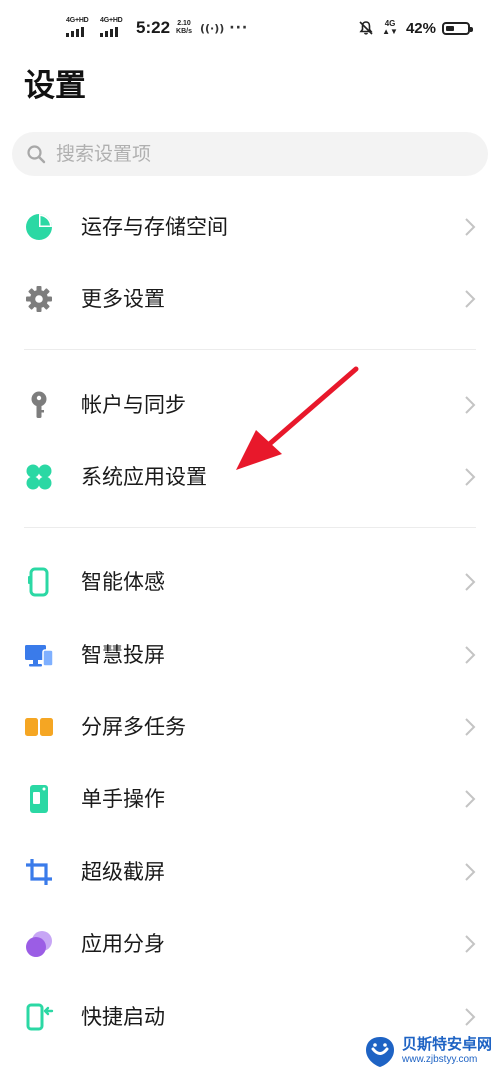 This screenshot has height=1084, width=500. What do you see at coordinates (154, 227) in the screenshot?
I see `settings-item-label: 运存与存储空间` at bounding box center [154, 227].